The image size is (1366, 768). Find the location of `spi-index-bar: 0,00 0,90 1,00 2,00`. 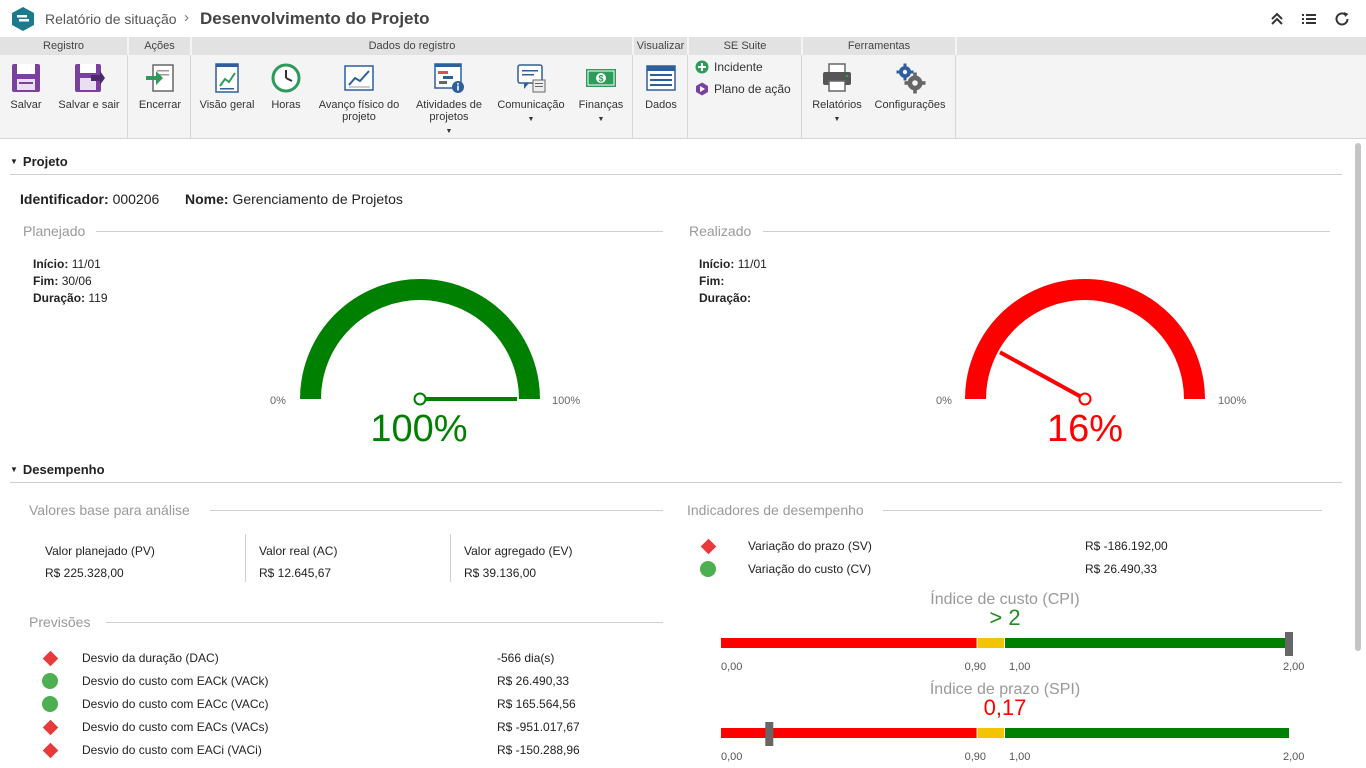

spi-index-bar: 0,00 0,90 1,00 2,00 is located at coordinates (1012, 742).